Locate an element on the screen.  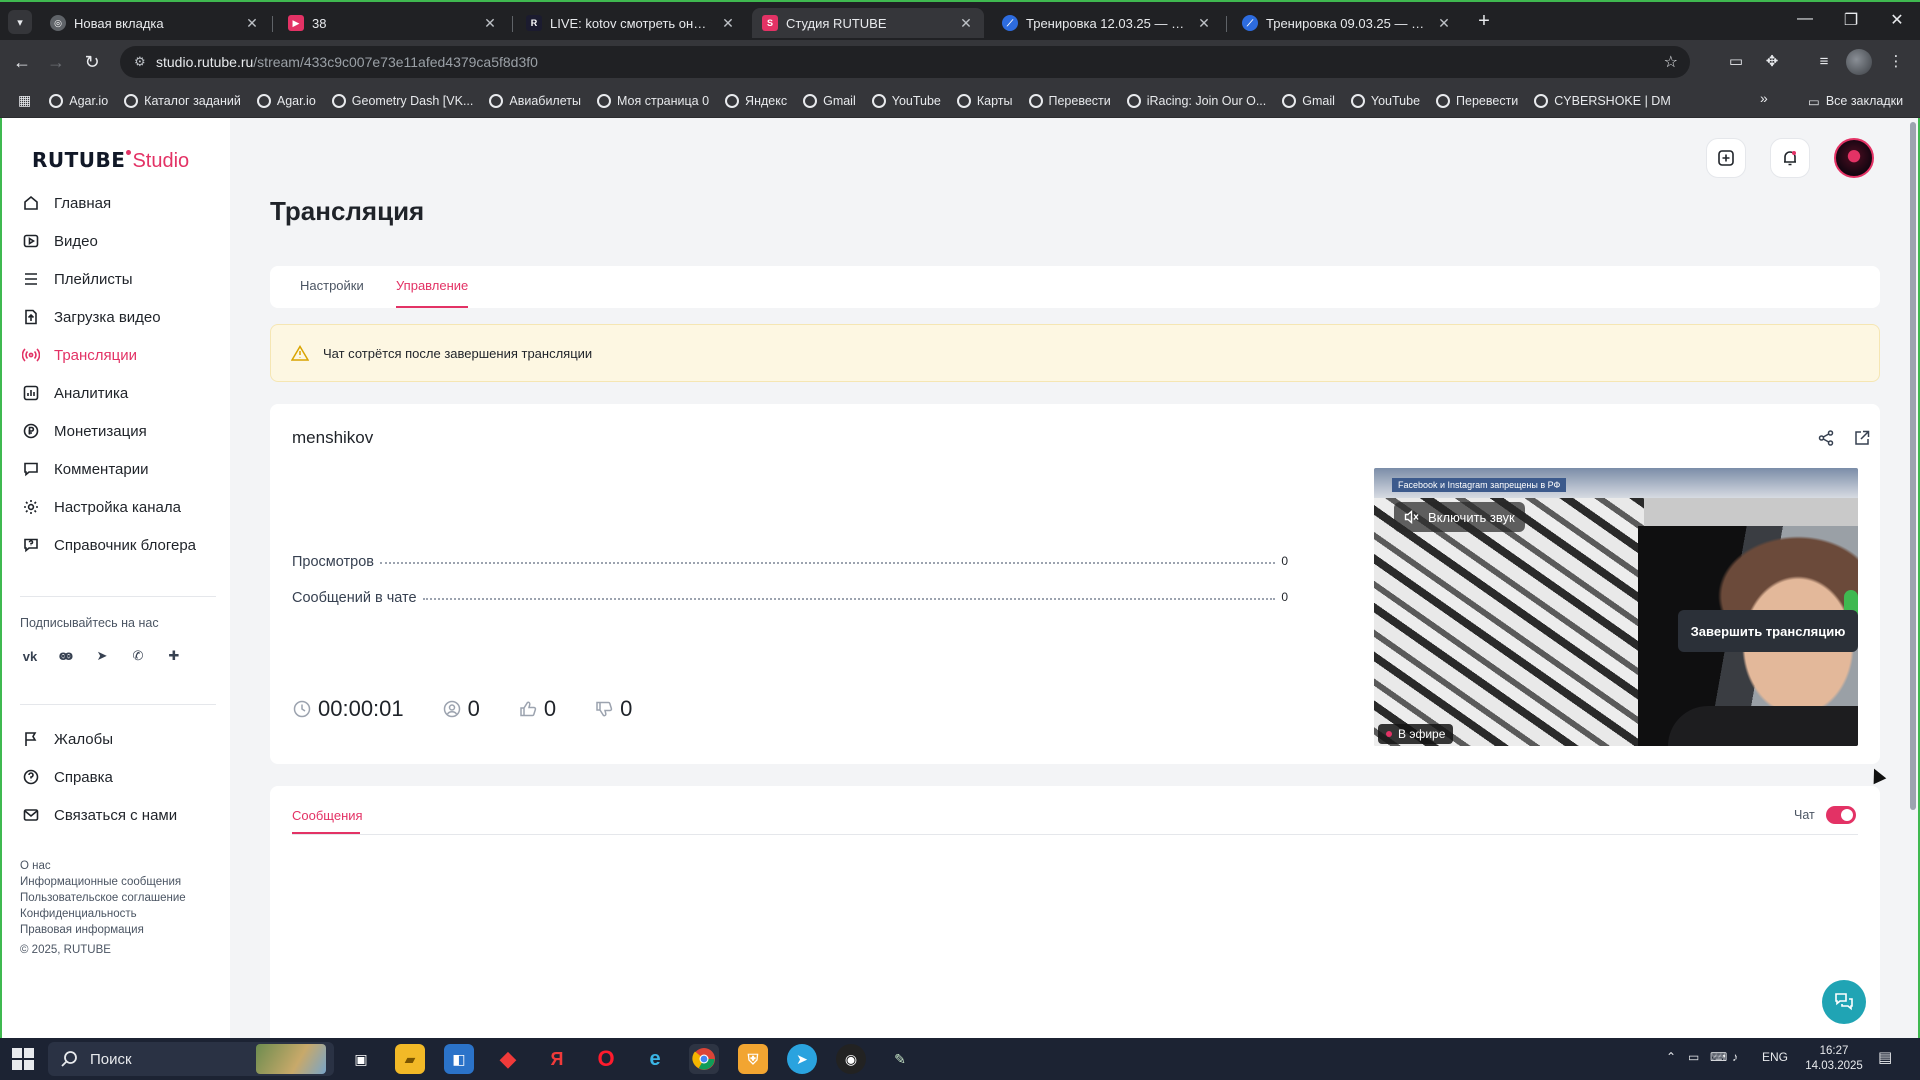
sidebar-item-contact: Связаться с нами is located at coordinates (116, 815).